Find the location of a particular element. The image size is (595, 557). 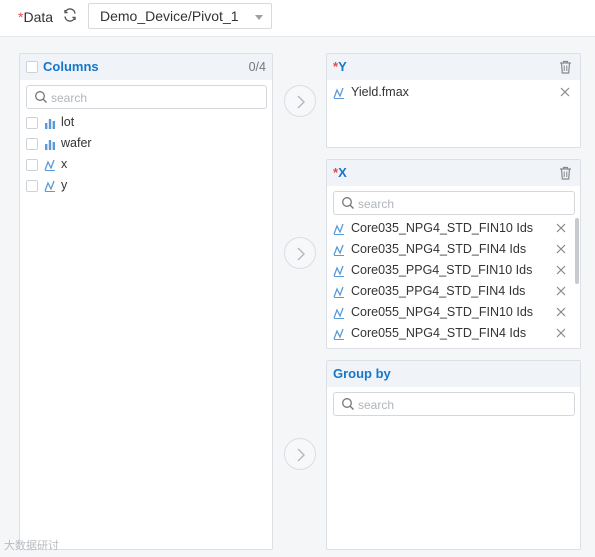

x-search-input is located at coordinates (454, 203).